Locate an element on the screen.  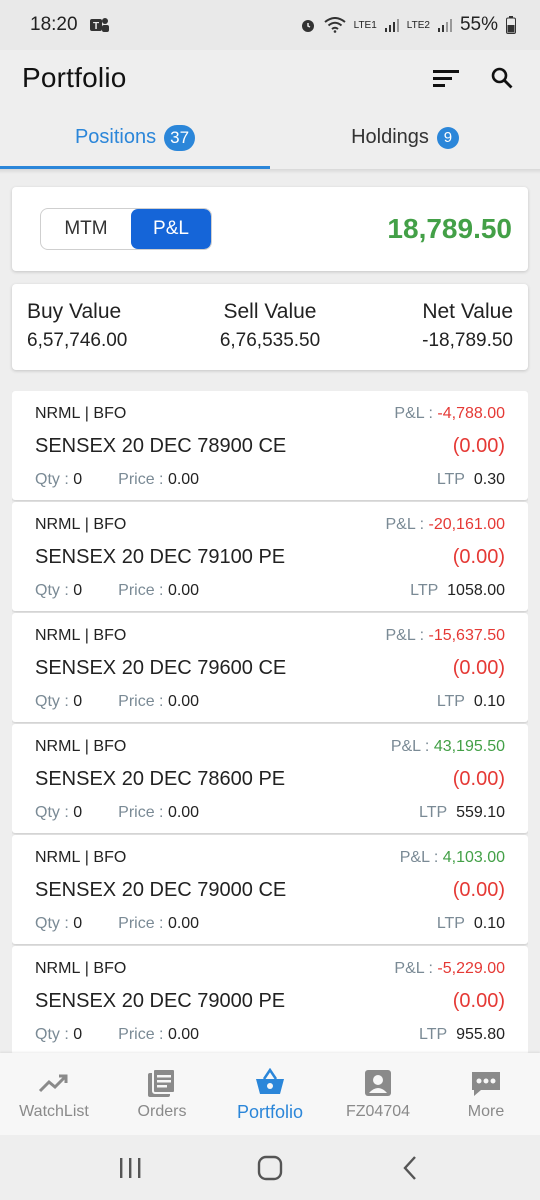
battery-percent: 55% is located at coordinates (478, 24).